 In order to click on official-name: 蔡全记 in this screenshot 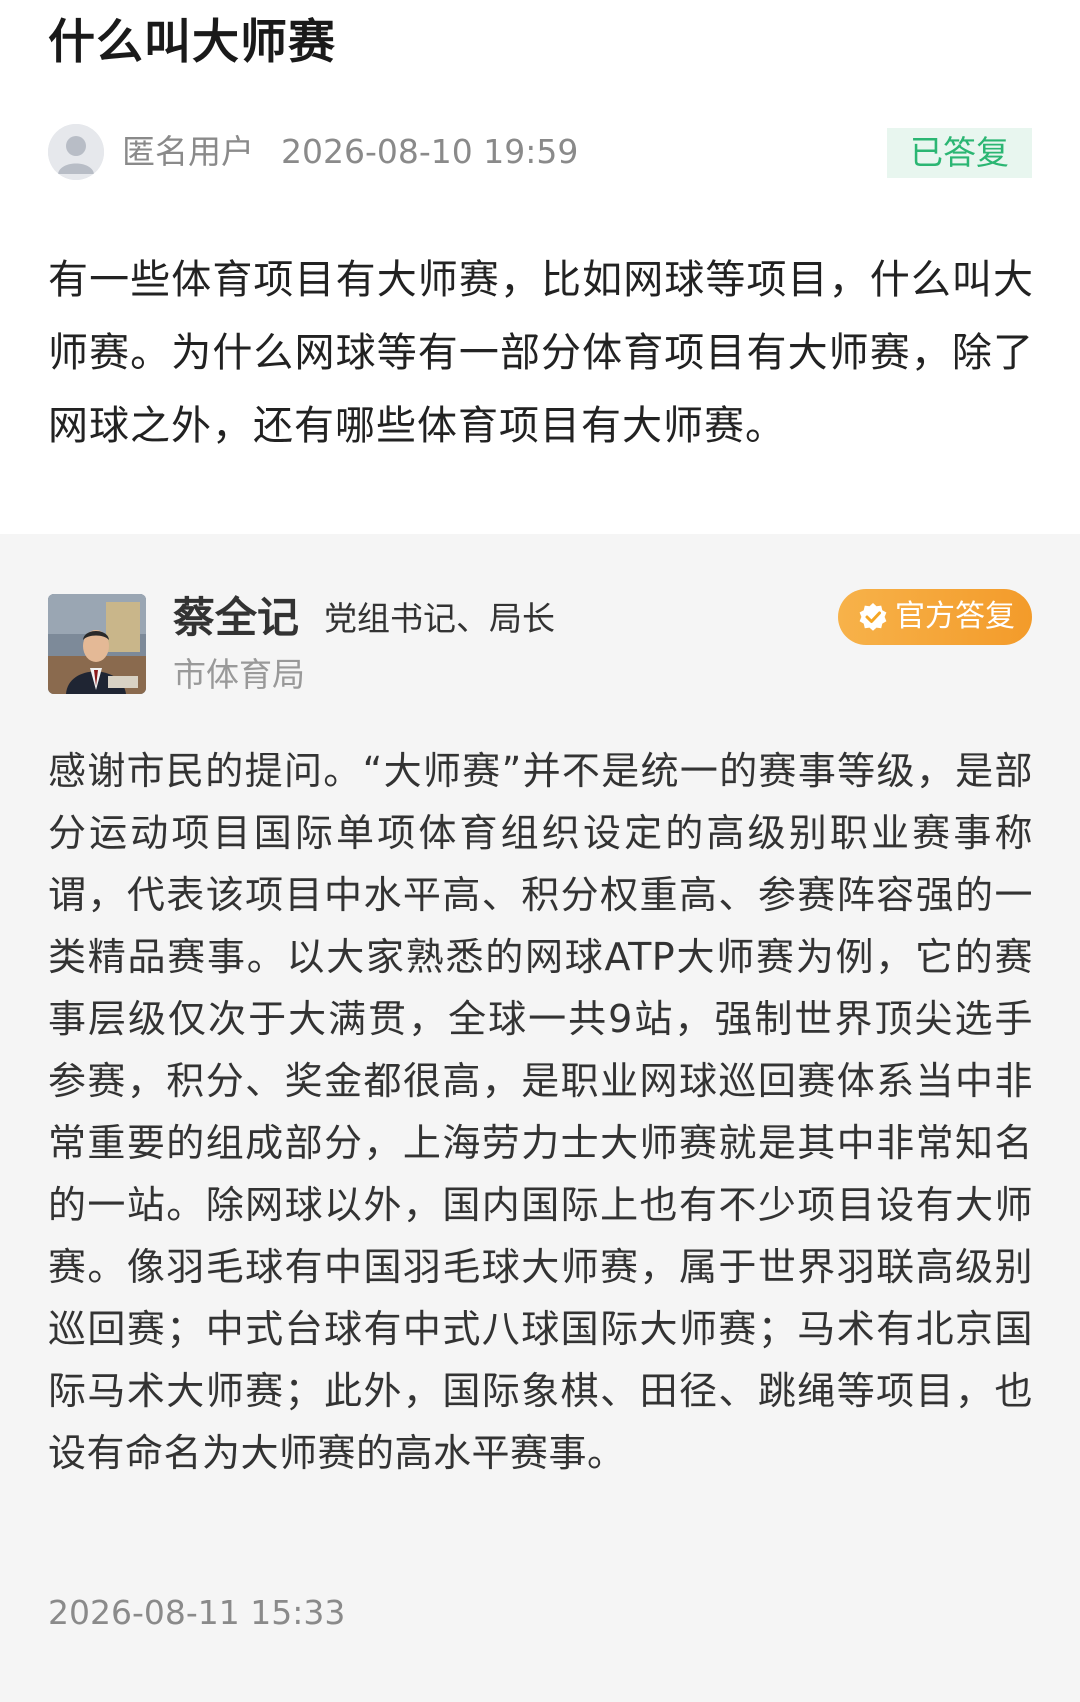, I will do `click(236, 617)`.